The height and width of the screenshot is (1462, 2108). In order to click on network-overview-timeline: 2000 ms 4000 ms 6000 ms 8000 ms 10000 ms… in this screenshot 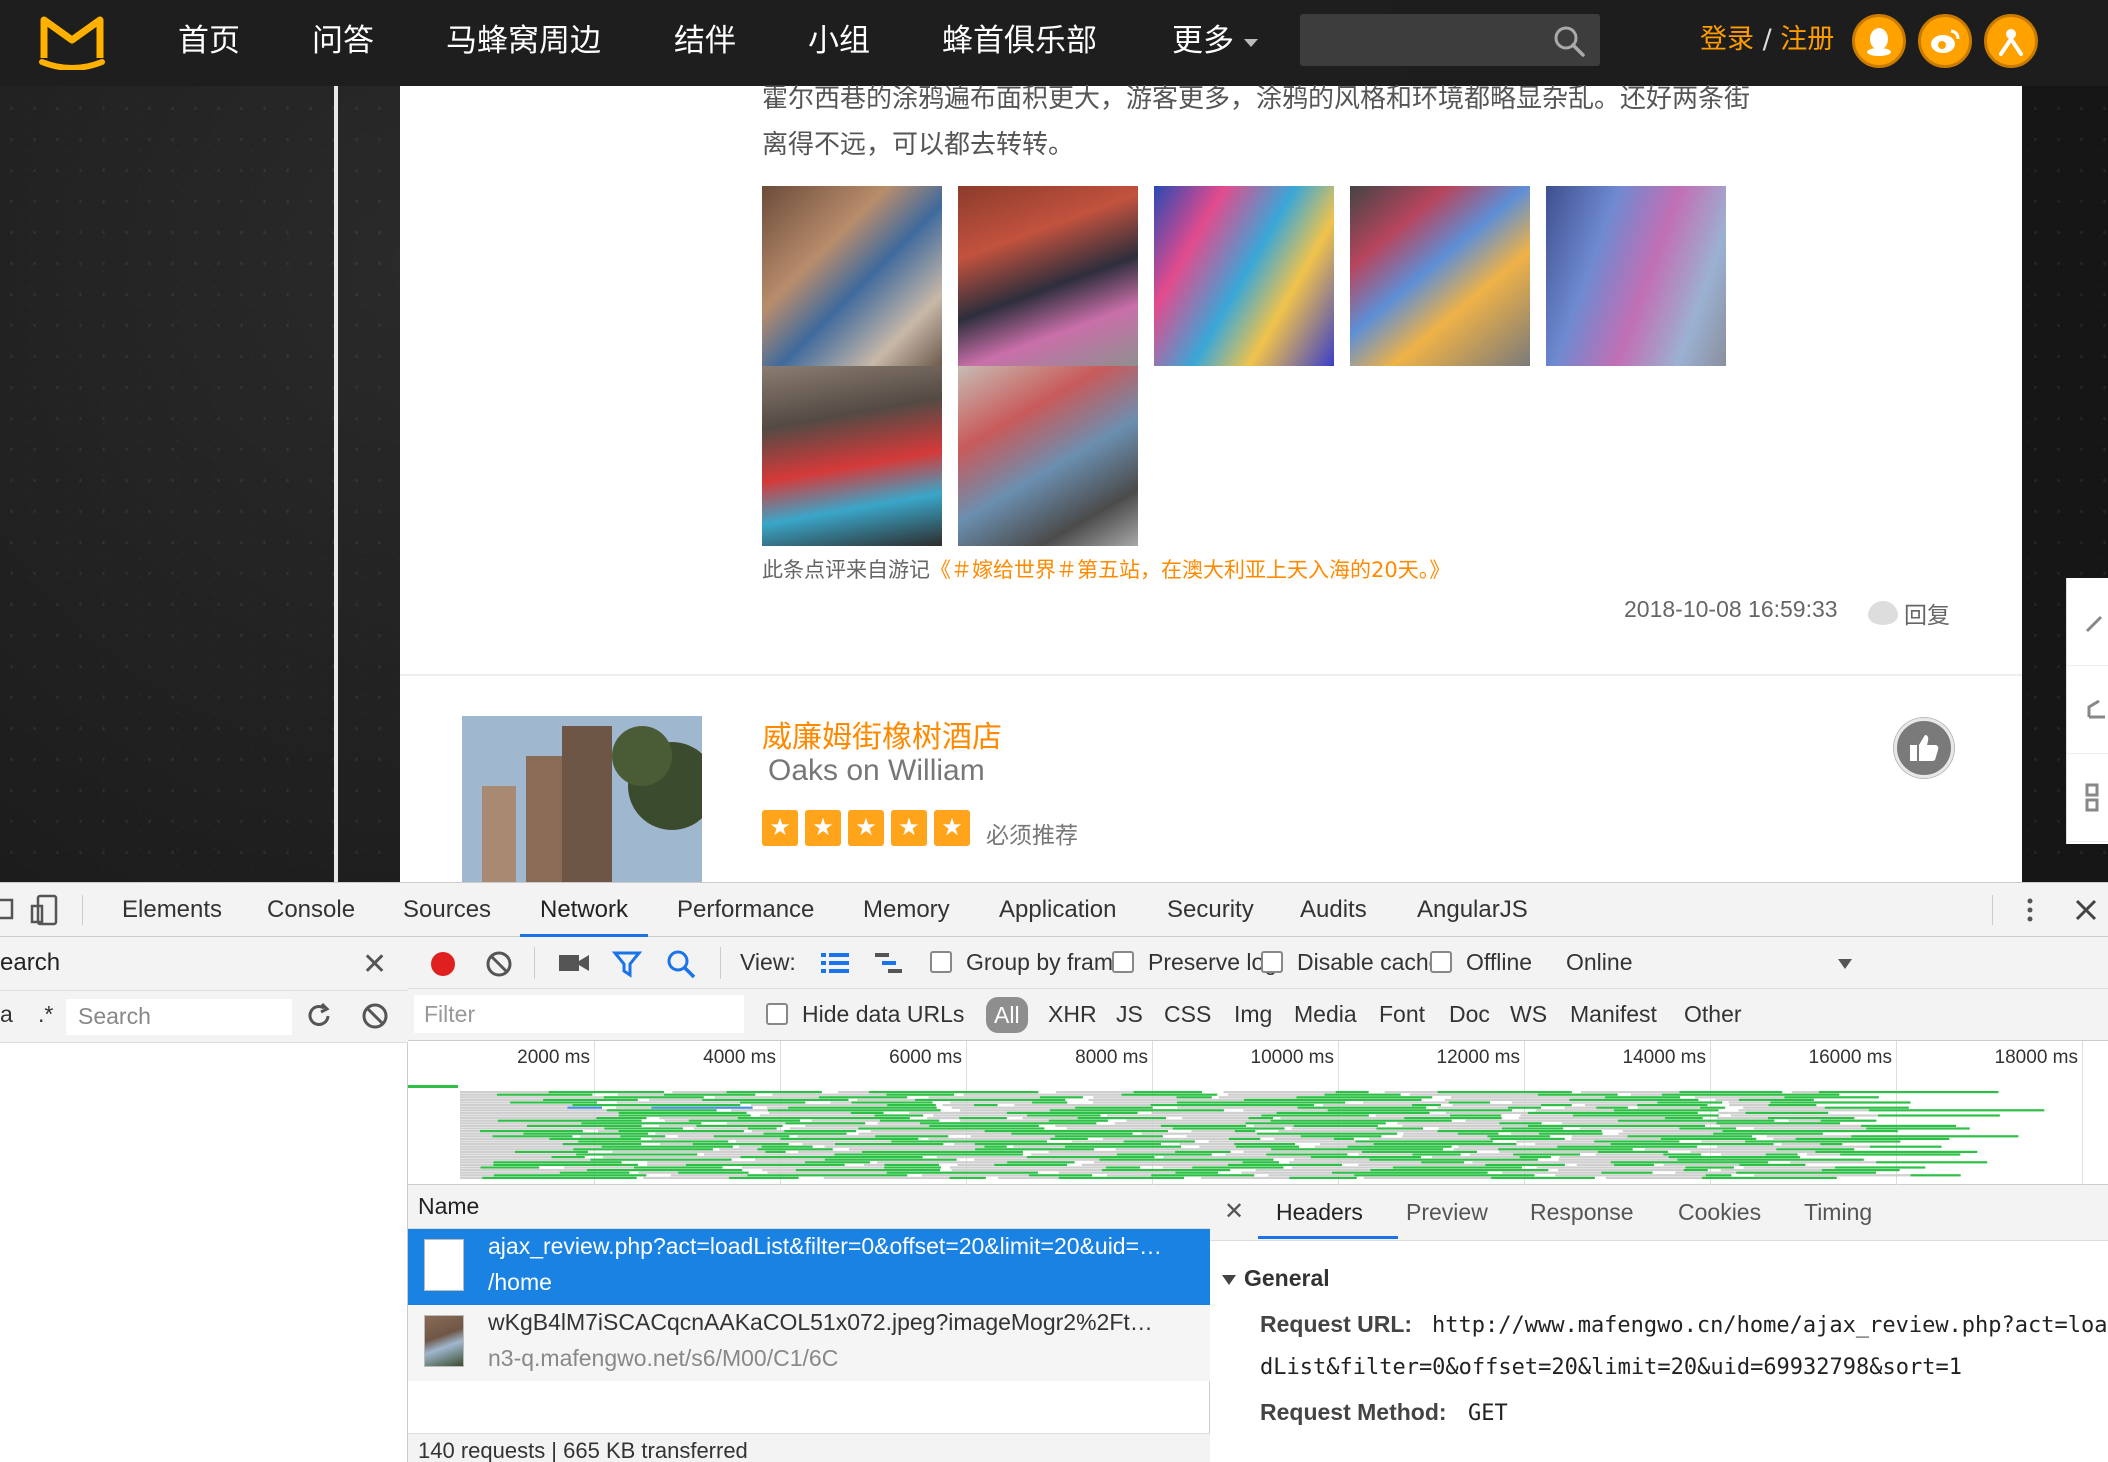, I will do `click(1258, 1113)`.